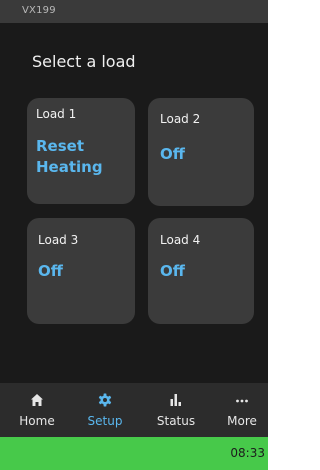  I want to click on bar-chart-icon, so click(176, 401).